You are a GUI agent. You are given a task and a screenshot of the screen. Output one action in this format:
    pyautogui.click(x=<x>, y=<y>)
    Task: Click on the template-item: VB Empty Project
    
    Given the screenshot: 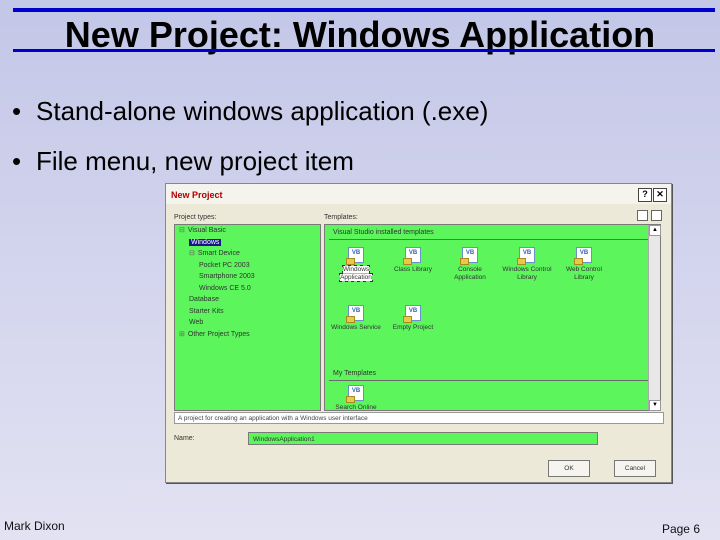 What is the action you would take?
    pyautogui.click(x=413, y=318)
    